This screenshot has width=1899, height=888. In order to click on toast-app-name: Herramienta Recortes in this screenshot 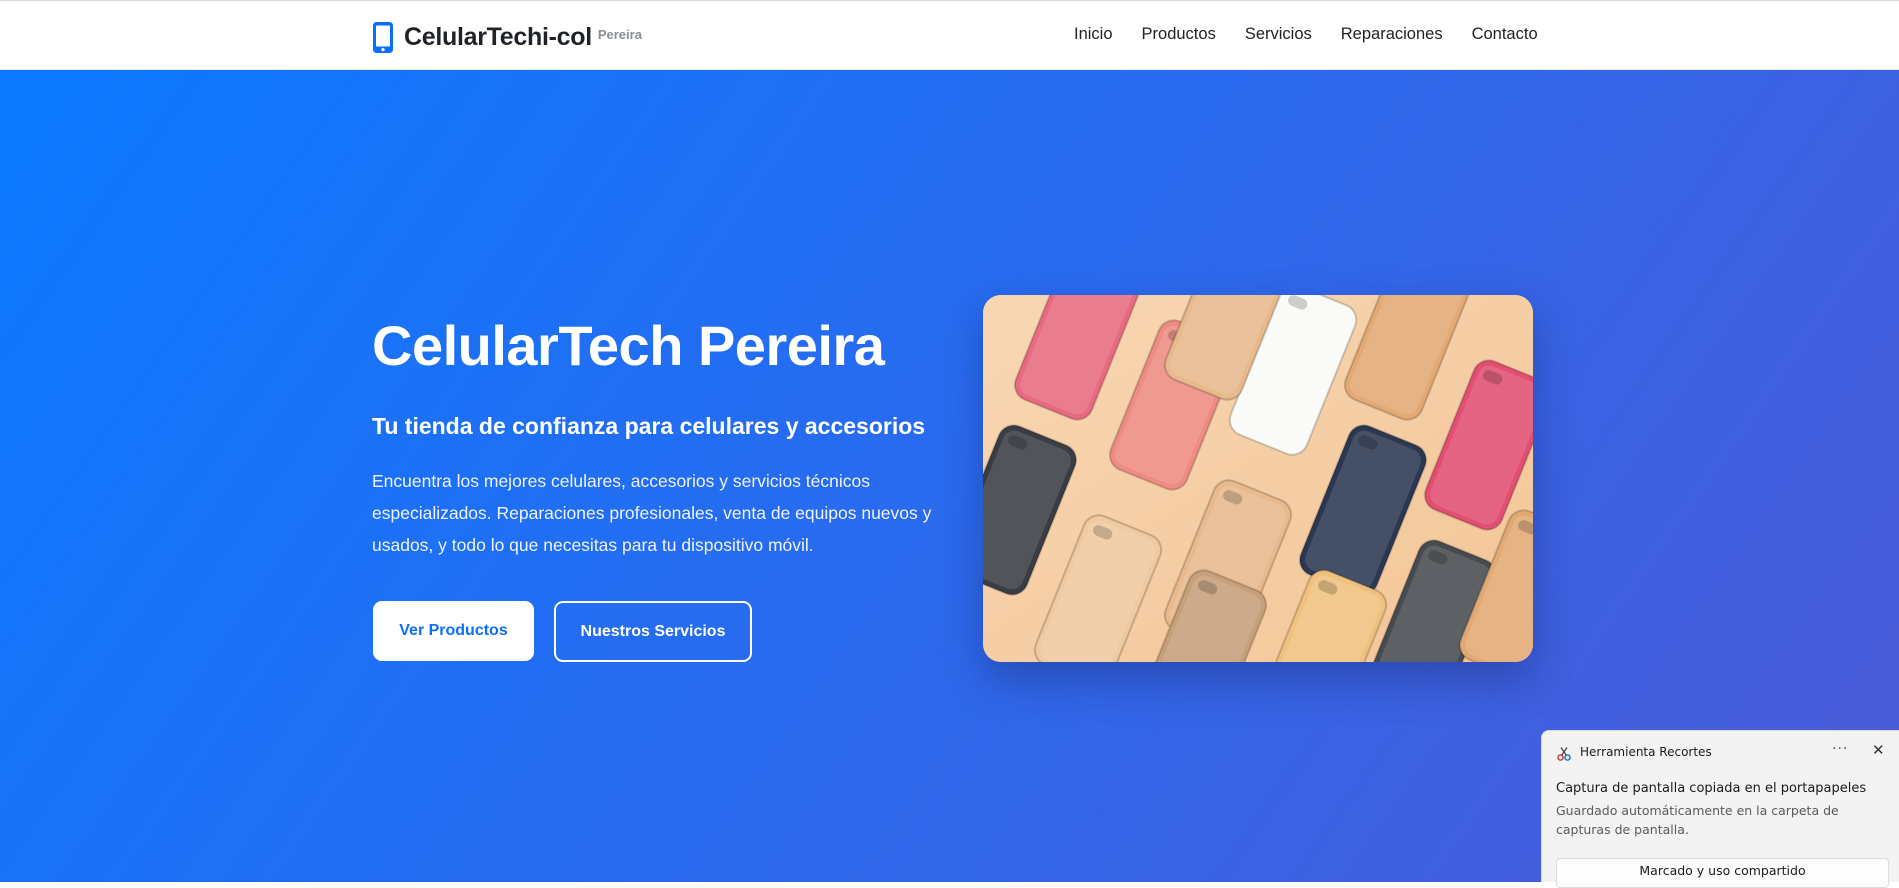, I will do `click(1646, 752)`.